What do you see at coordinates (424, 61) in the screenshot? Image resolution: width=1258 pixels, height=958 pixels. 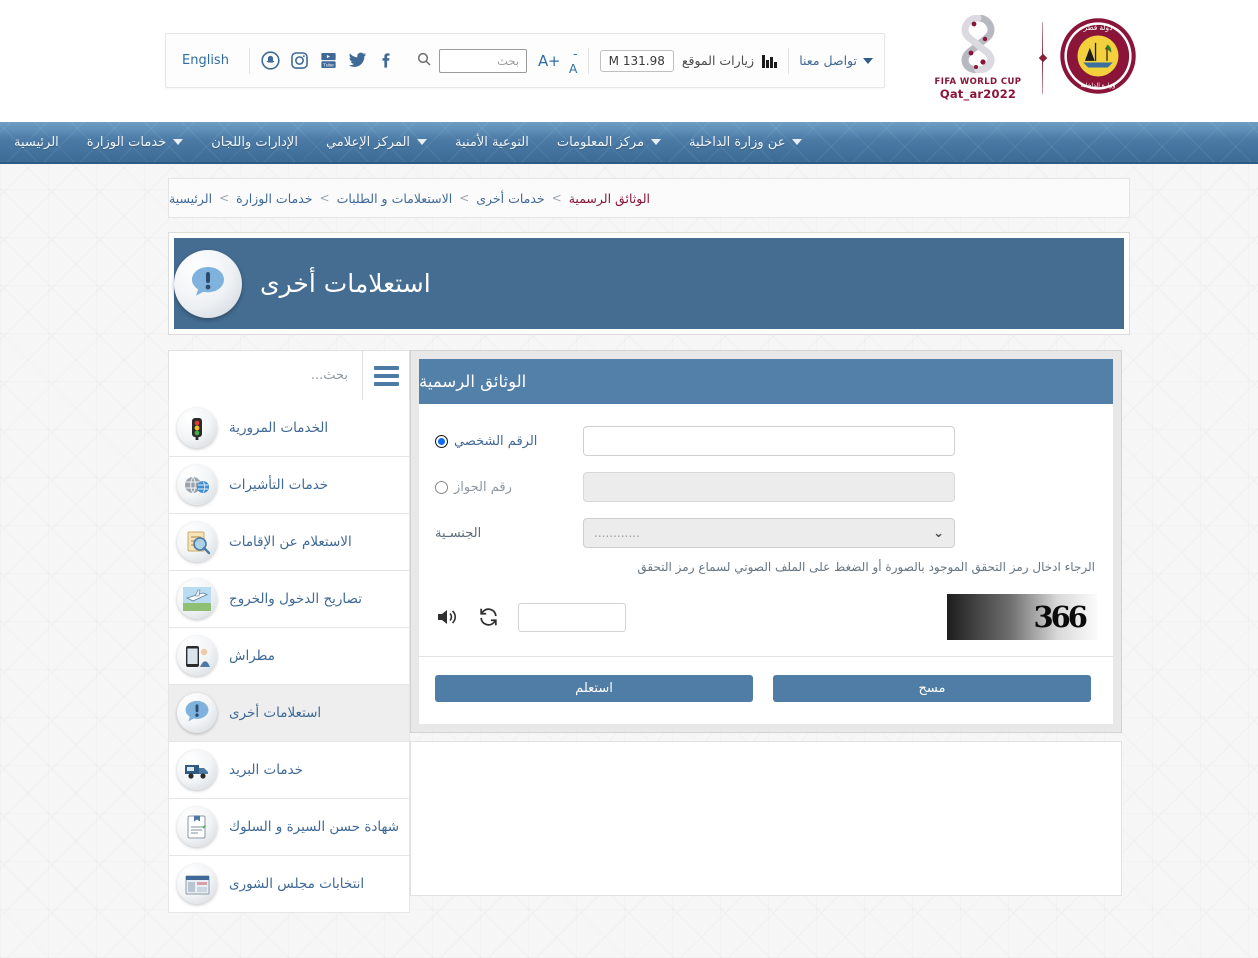 I see `search-icon` at bounding box center [424, 61].